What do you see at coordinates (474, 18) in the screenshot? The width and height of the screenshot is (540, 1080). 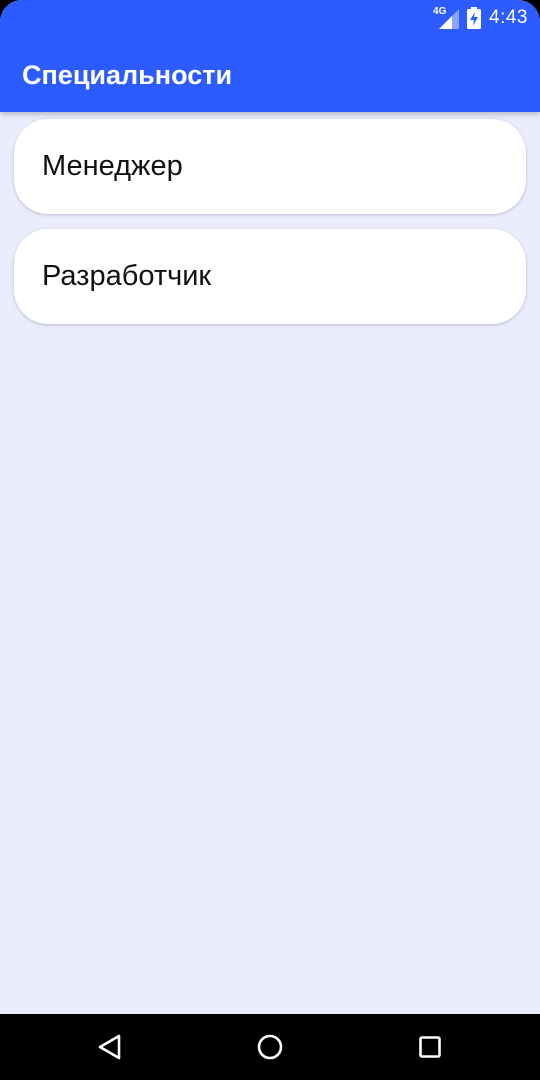 I see `battery-charging-icon` at bounding box center [474, 18].